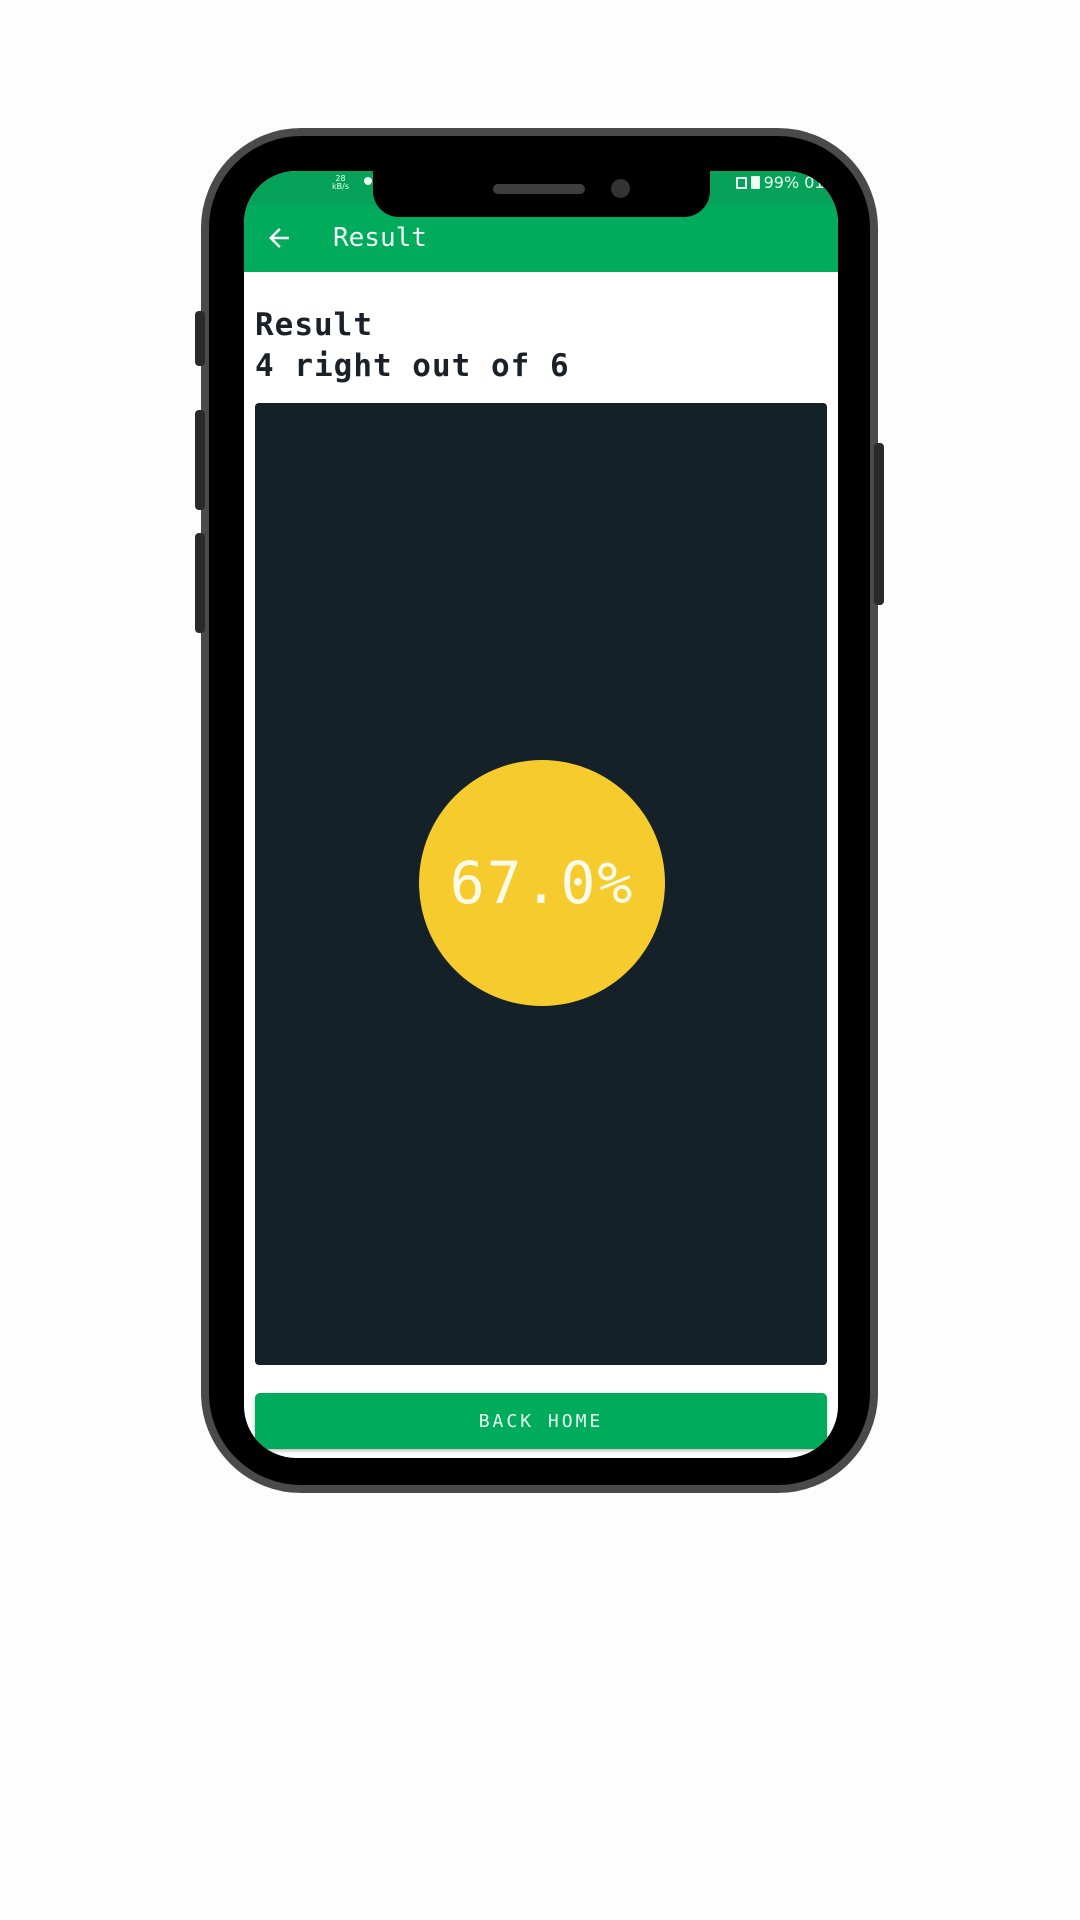 This screenshot has height=1920, width=1080. Describe the element at coordinates (380, 238) in the screenshot. I see `app-bar-title: Result` at that location.